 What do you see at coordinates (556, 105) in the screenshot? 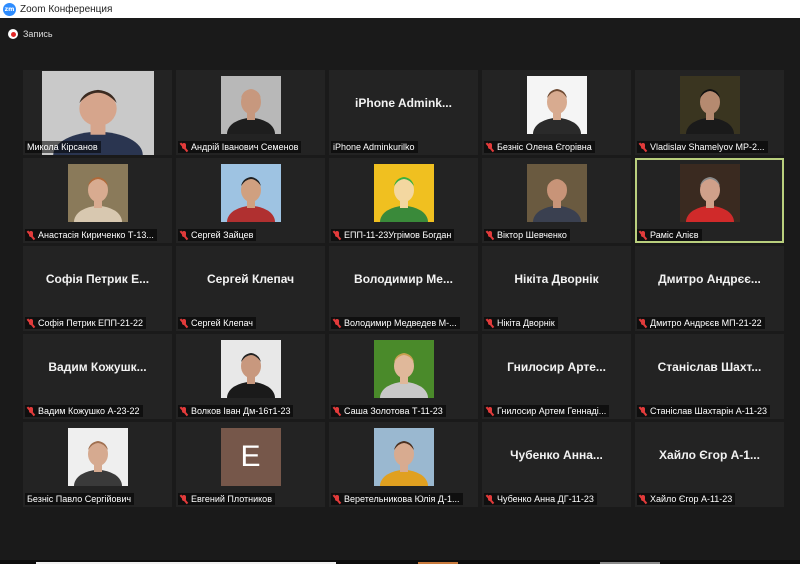
I see `woman-portrait-photo` at bounding box center [556, 105].